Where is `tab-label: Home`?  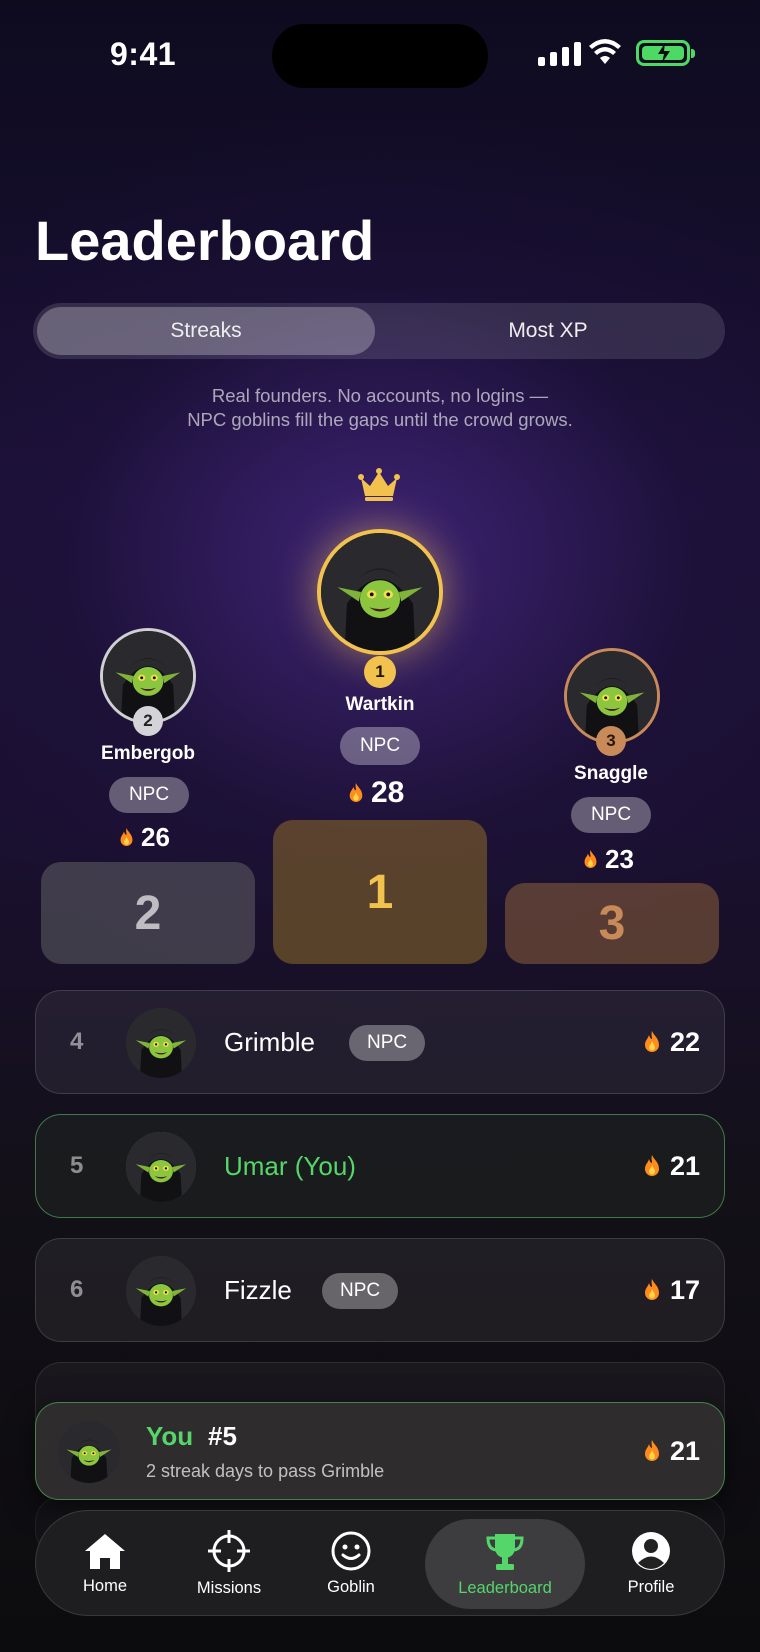 tab-label: Home is located at coordinates (104, 1585).